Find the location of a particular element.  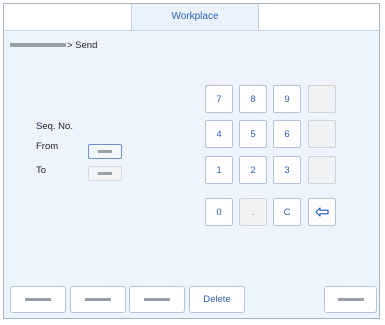

tab-bar: Workplace is located at coordinates (191, 17).